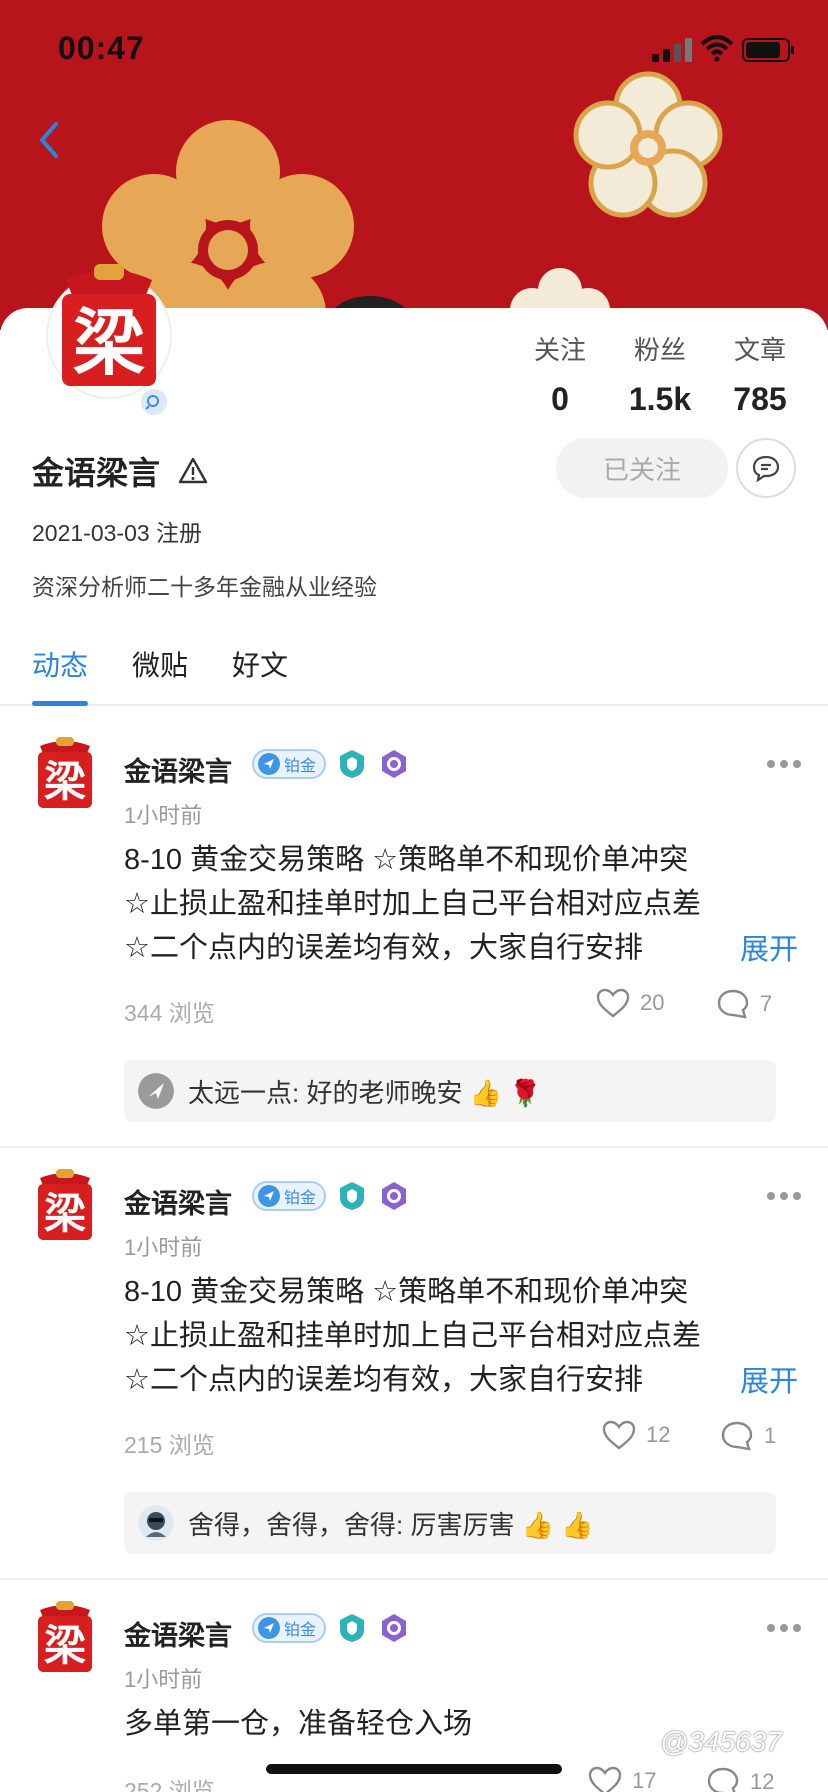 This screenshot has width=828, height=1792. What do you see at coordinates (560, 374) in the screenshot?
I see `stat-following: 关注 0` at bounding box center [560, 374].